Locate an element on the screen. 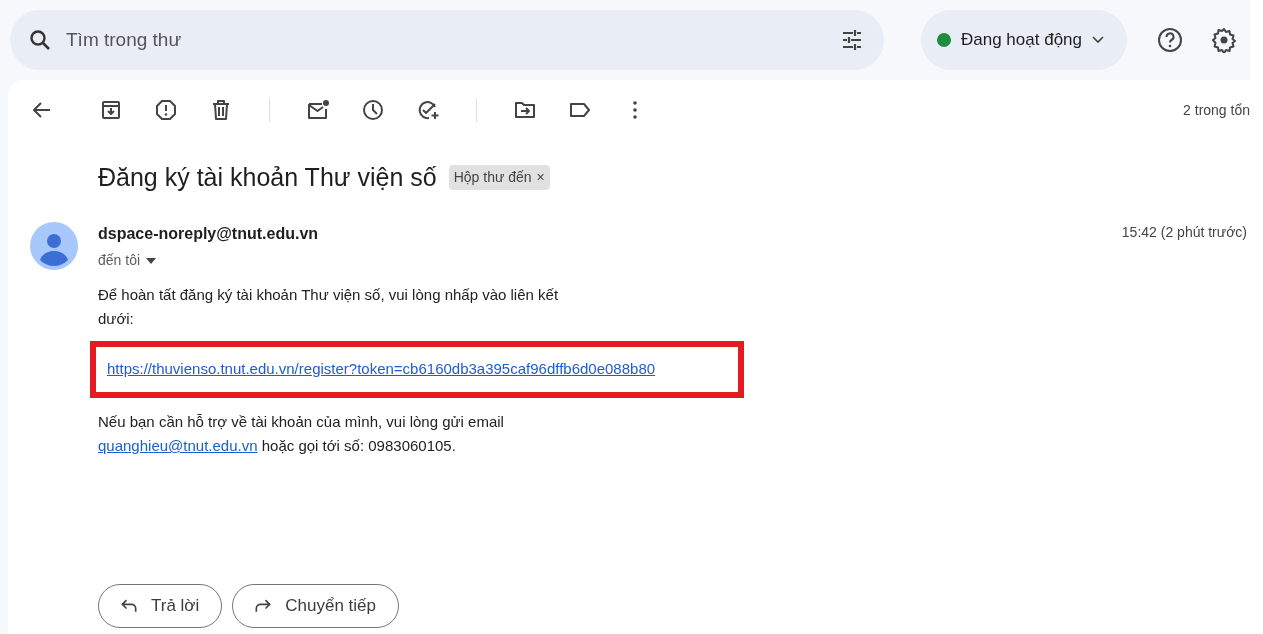 The height and width of the screenshot is (634, 1263). caret-down-icon is located at coordinates (151, 260).